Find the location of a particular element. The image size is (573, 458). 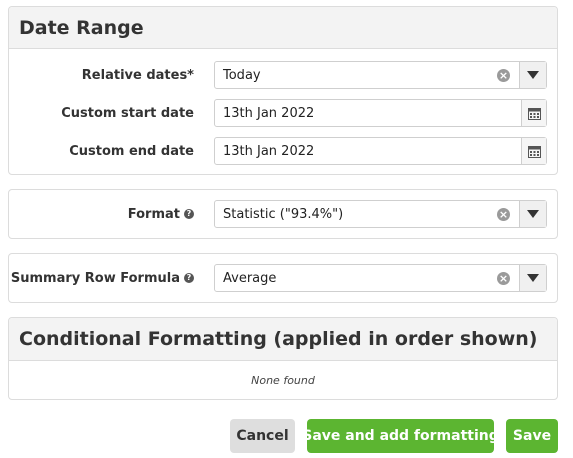

relative-dates-select: Today × is located at coordinates (380, 75).